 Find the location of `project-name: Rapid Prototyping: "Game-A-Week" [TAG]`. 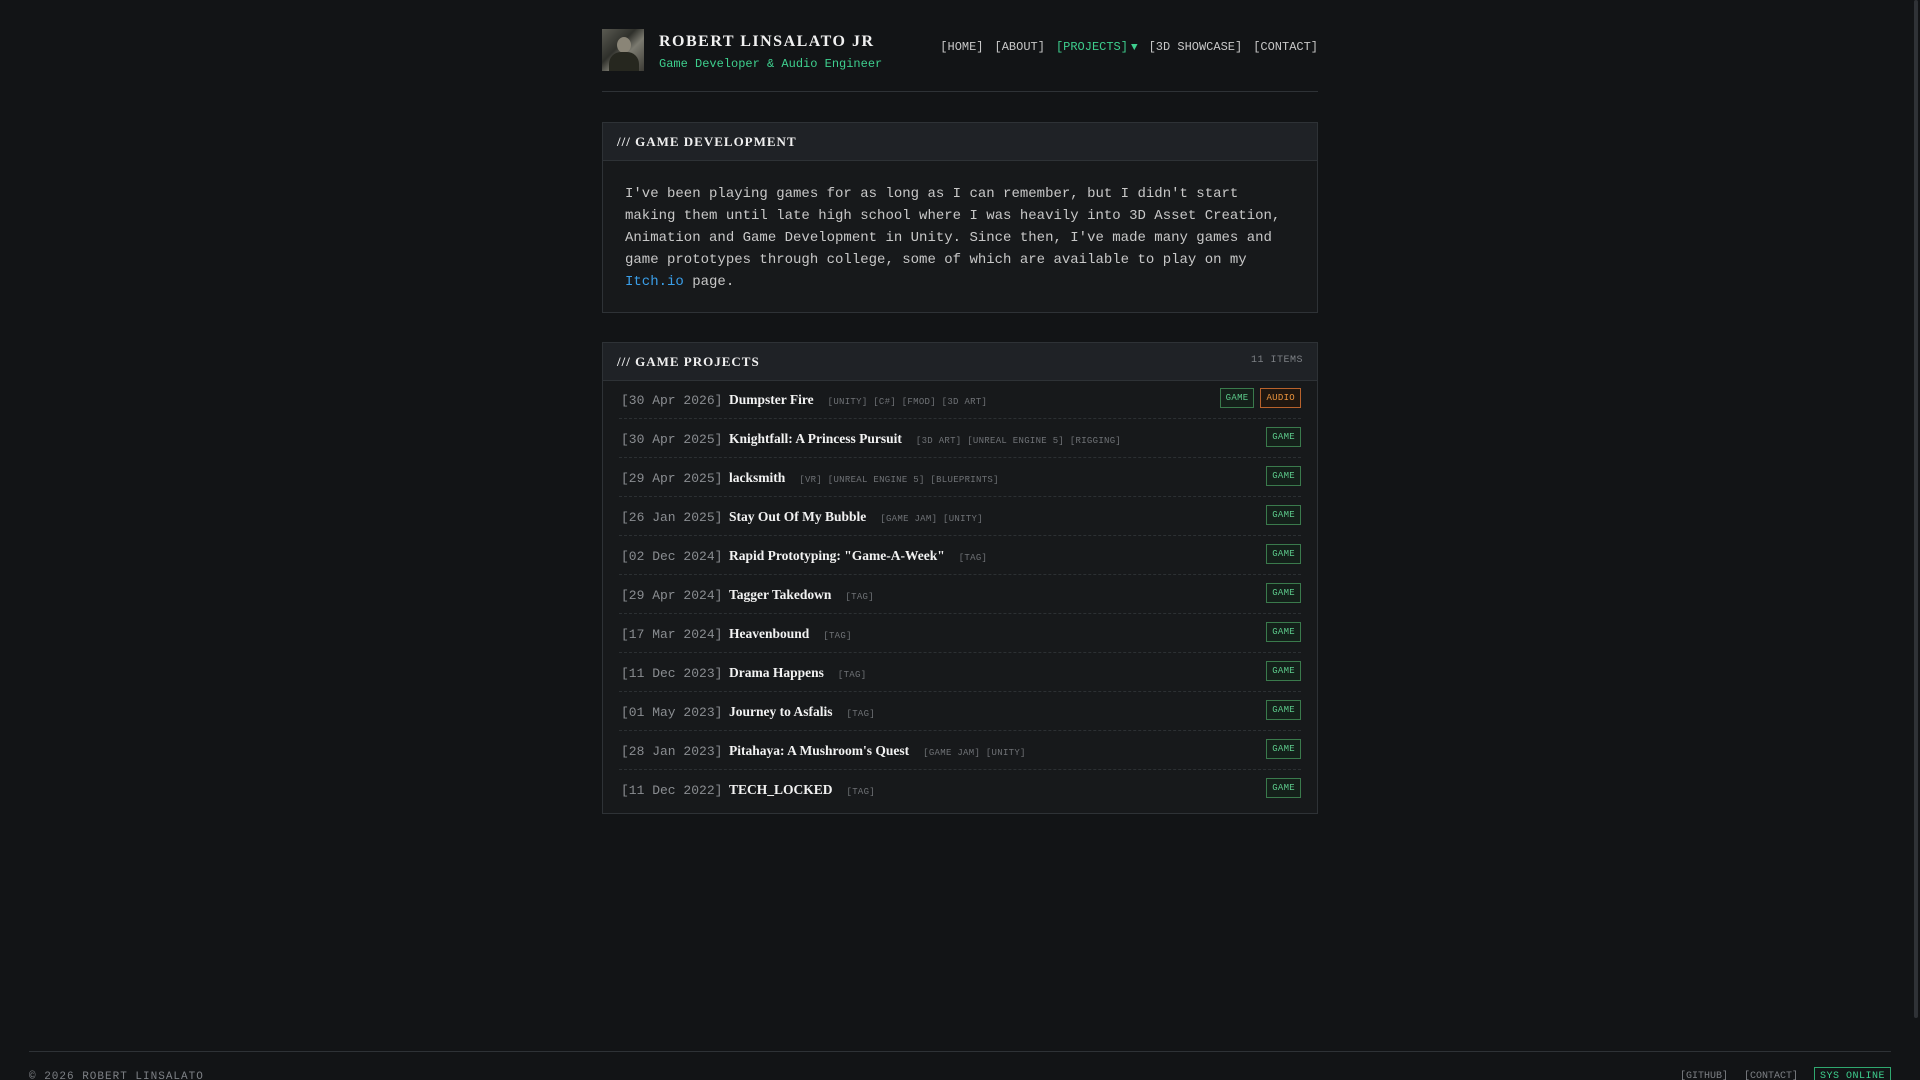

project-name: Rapid Prototyping: "Game-A-Week" [TAG] is located at coordinates (858, 556).